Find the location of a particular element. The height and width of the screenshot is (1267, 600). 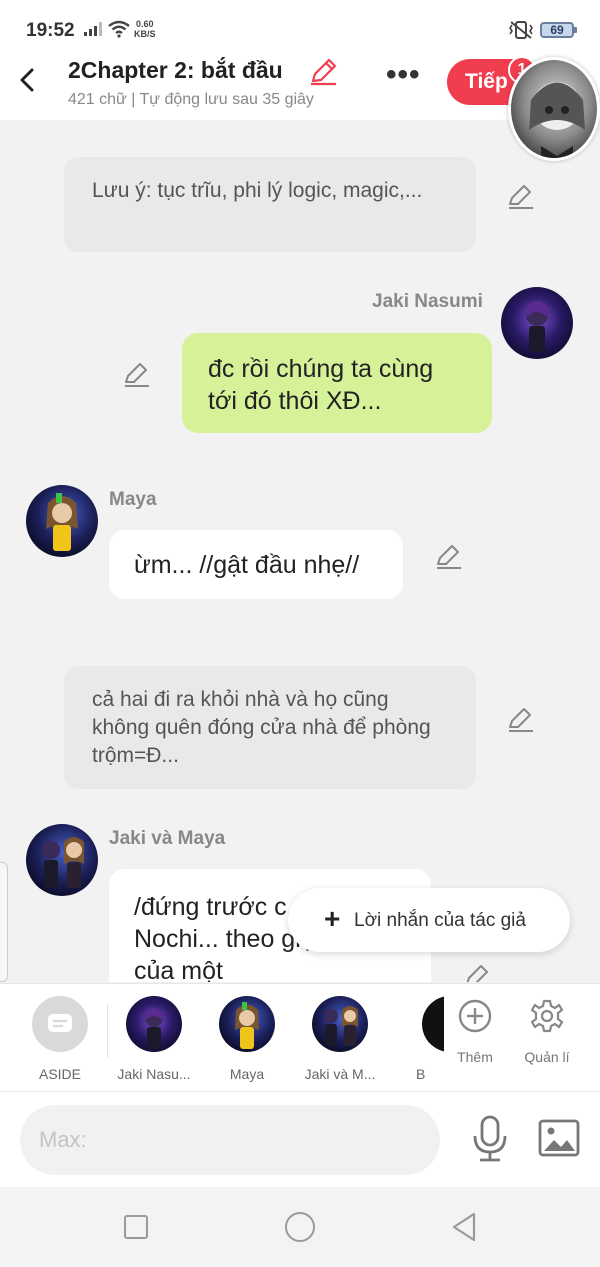

wifi-icon is located at coordinates (119, 29).